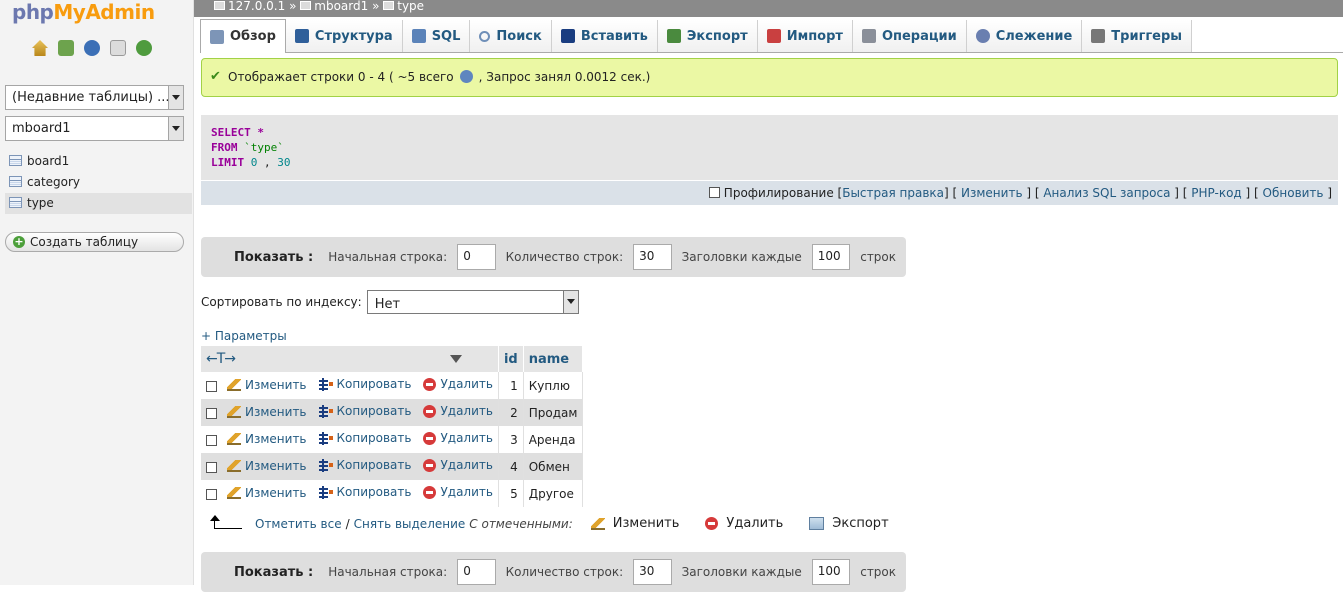  What do you see at coordinates (410, 524) in the screenshot?
I see `uncheck-all-link: Снять выделение` at bounding box center [410, 524].